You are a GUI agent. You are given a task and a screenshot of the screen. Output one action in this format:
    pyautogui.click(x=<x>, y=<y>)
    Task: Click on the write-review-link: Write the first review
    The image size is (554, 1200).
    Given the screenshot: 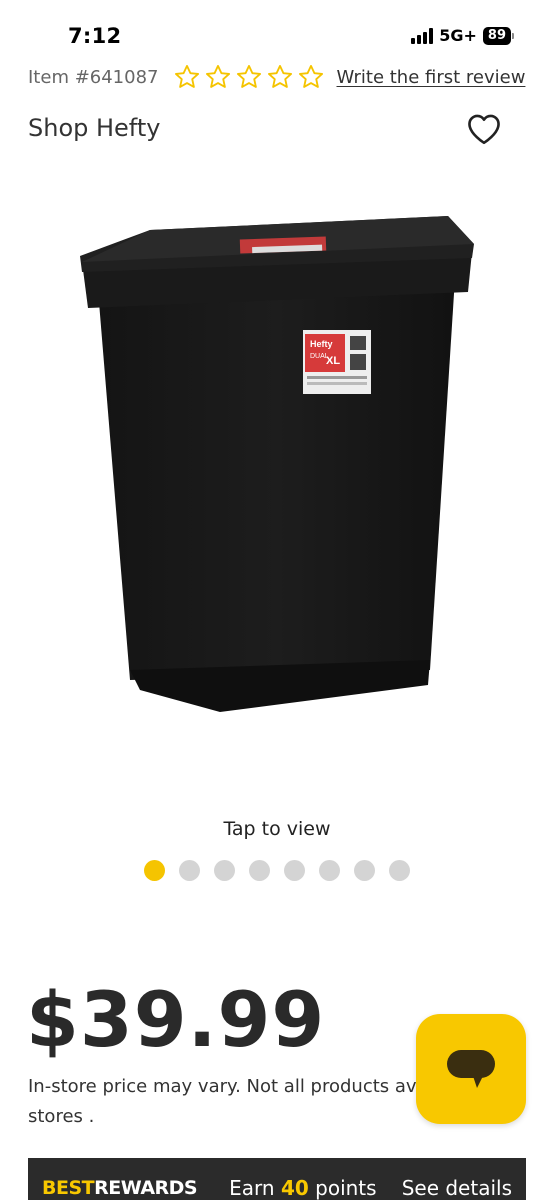 What is the action you would take?
    pyautogui.click(x=431, y=77)
    